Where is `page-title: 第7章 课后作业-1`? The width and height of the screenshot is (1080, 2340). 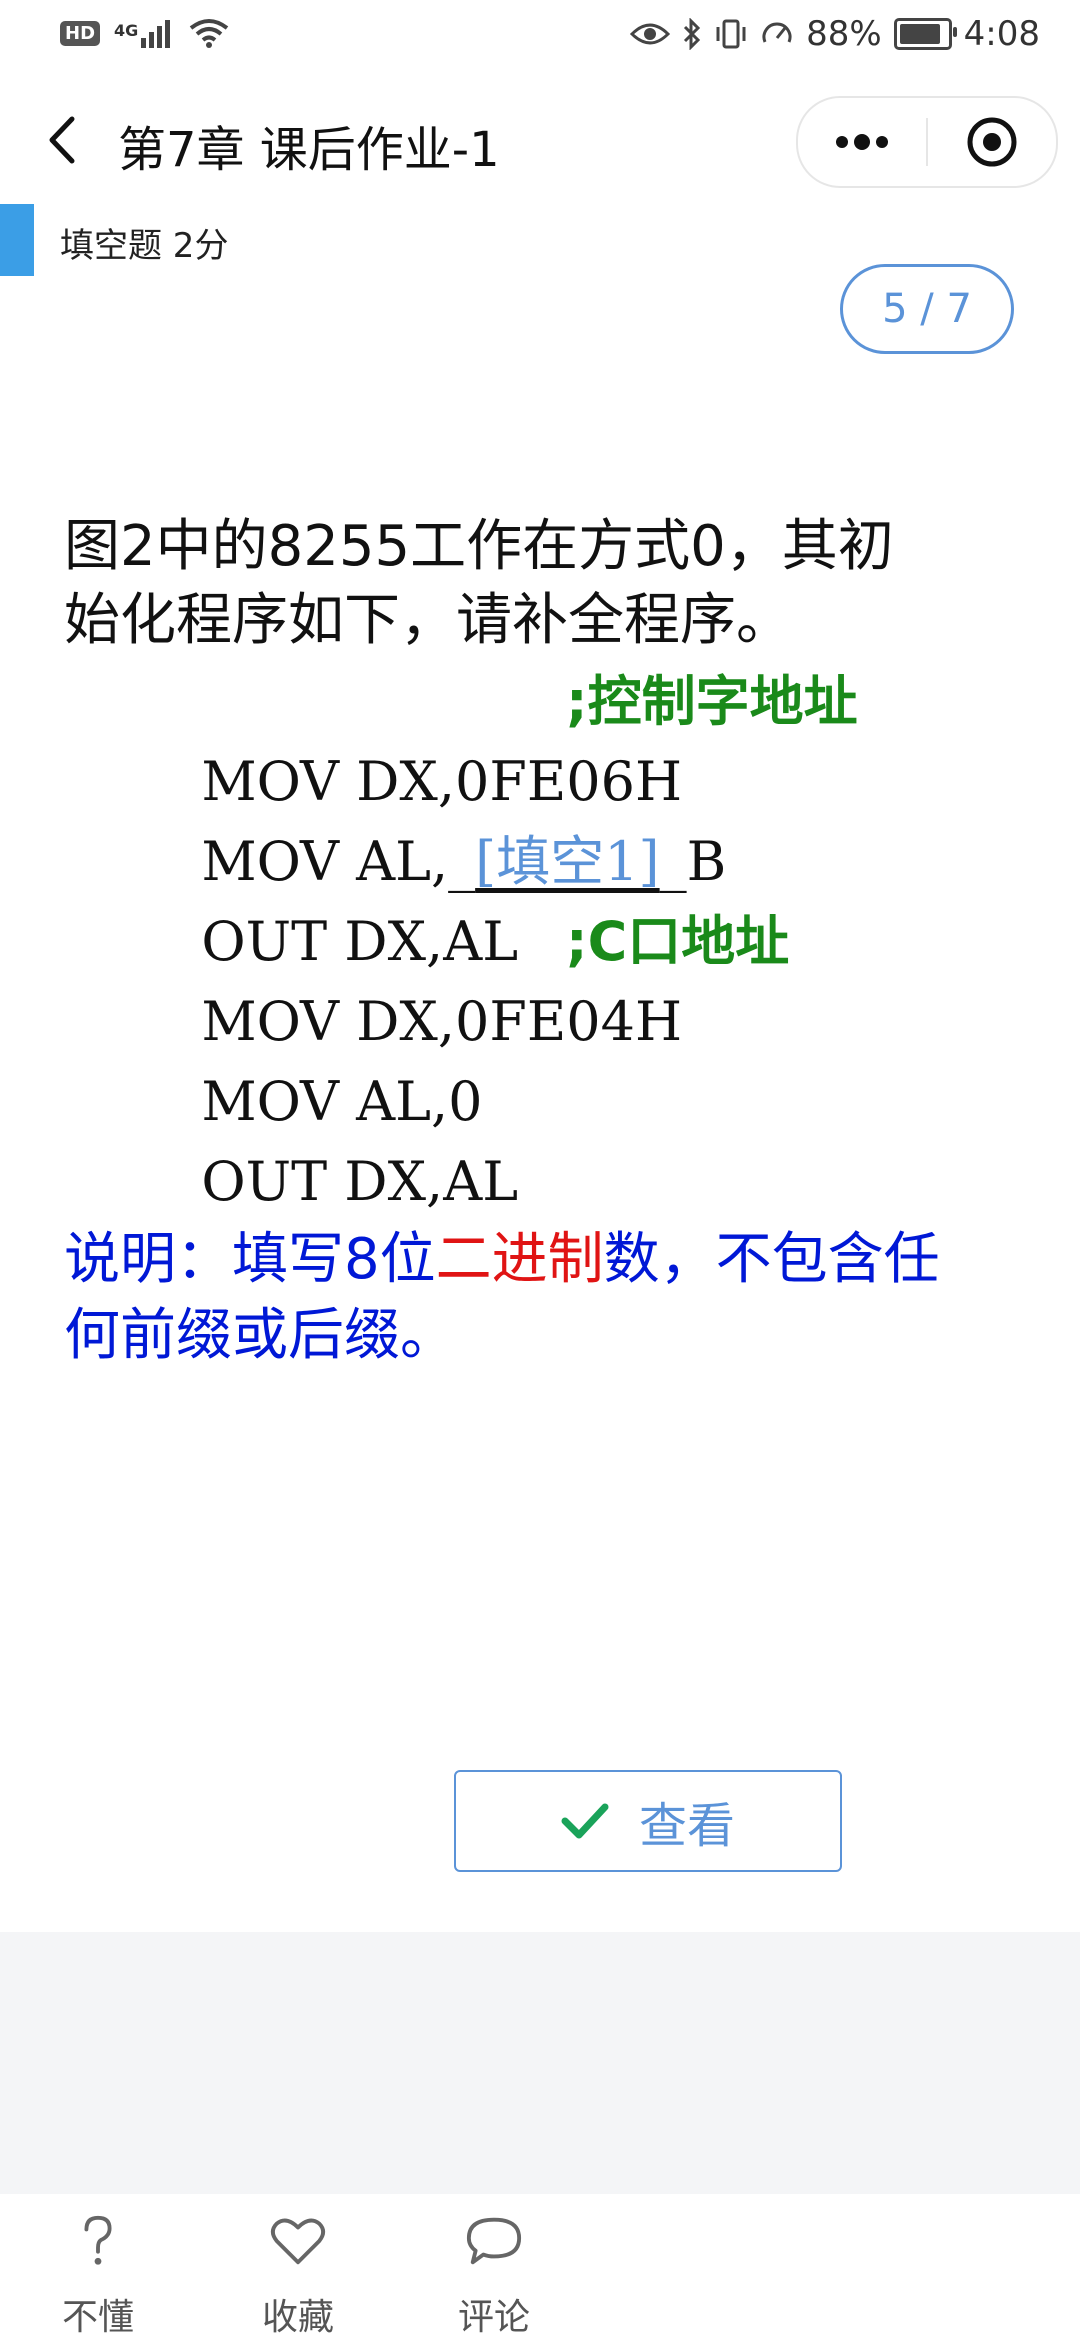
page-title: 第7章 课后作业-1 is located at coordinates (309, 150).